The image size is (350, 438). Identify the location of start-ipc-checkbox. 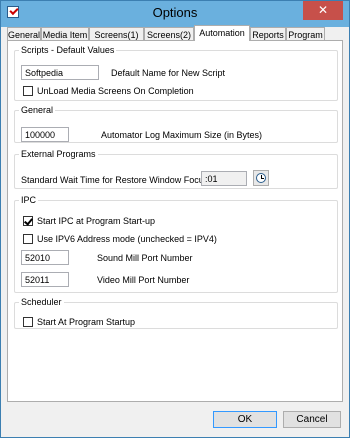
(28, 221).